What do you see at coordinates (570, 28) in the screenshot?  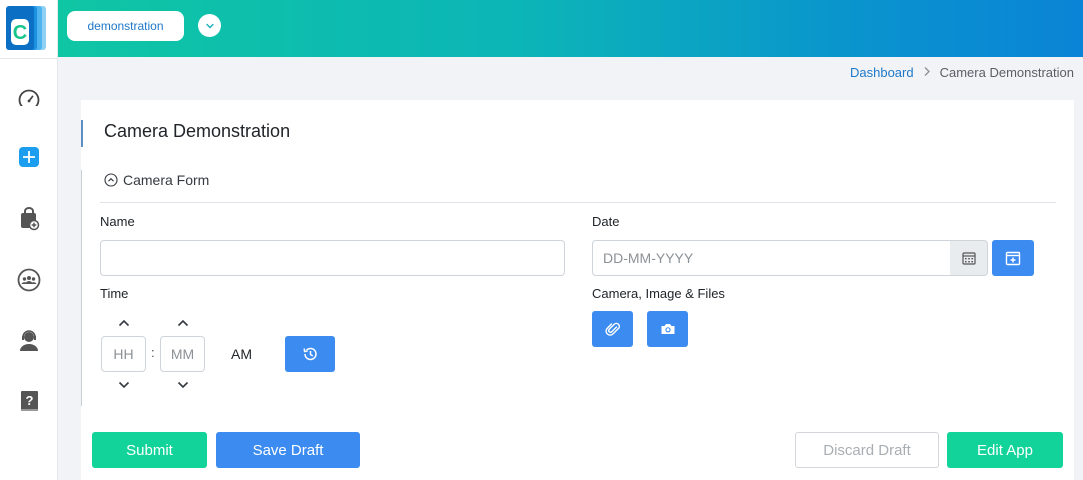 I see `top-header: demonstration` at bounding box center [570, 28].